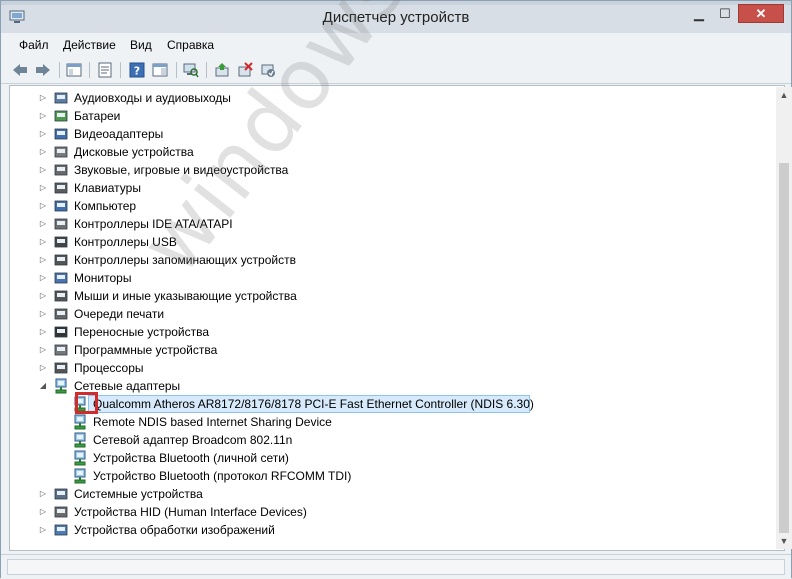 The width and height of the screenshot is (792, 579). I want to click on status-bar, so click(396, 566).